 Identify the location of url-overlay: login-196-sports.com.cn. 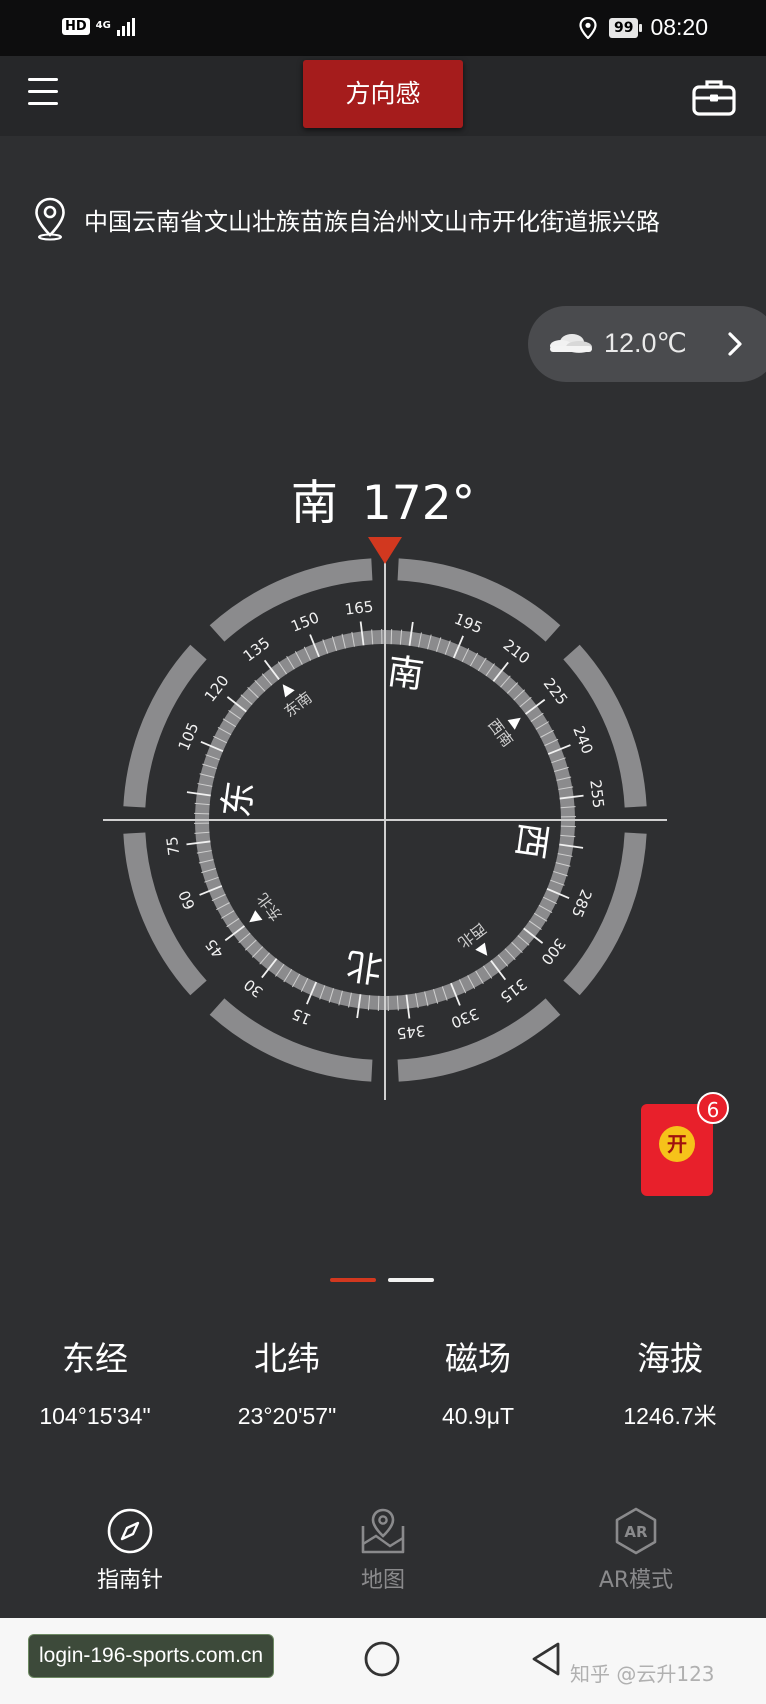
(151, 1656).